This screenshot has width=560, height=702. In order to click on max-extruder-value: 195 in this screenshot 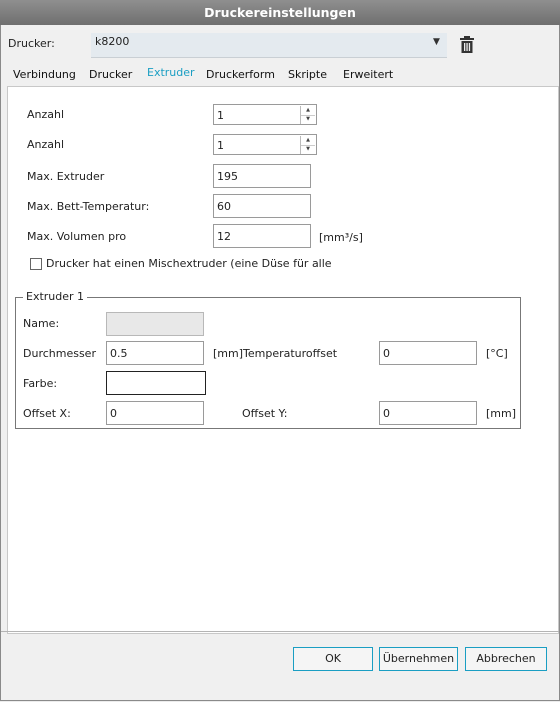, I will do `click(227, 176)`.